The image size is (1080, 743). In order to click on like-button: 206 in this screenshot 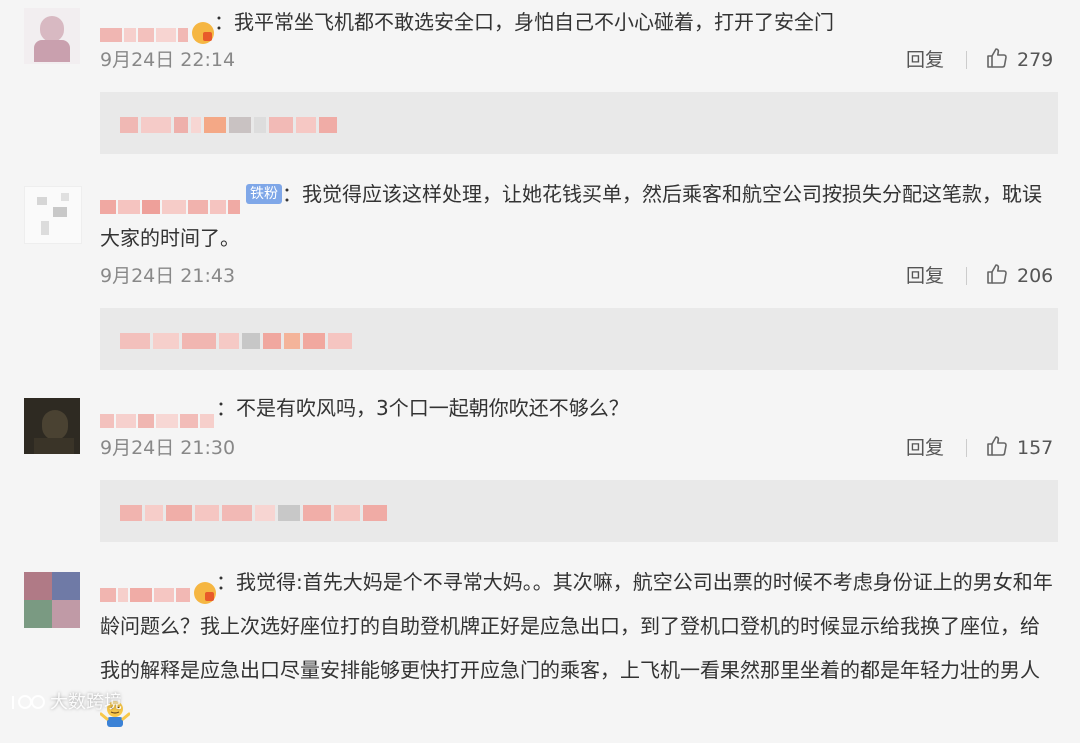, I will do `click(1019, 276)`.